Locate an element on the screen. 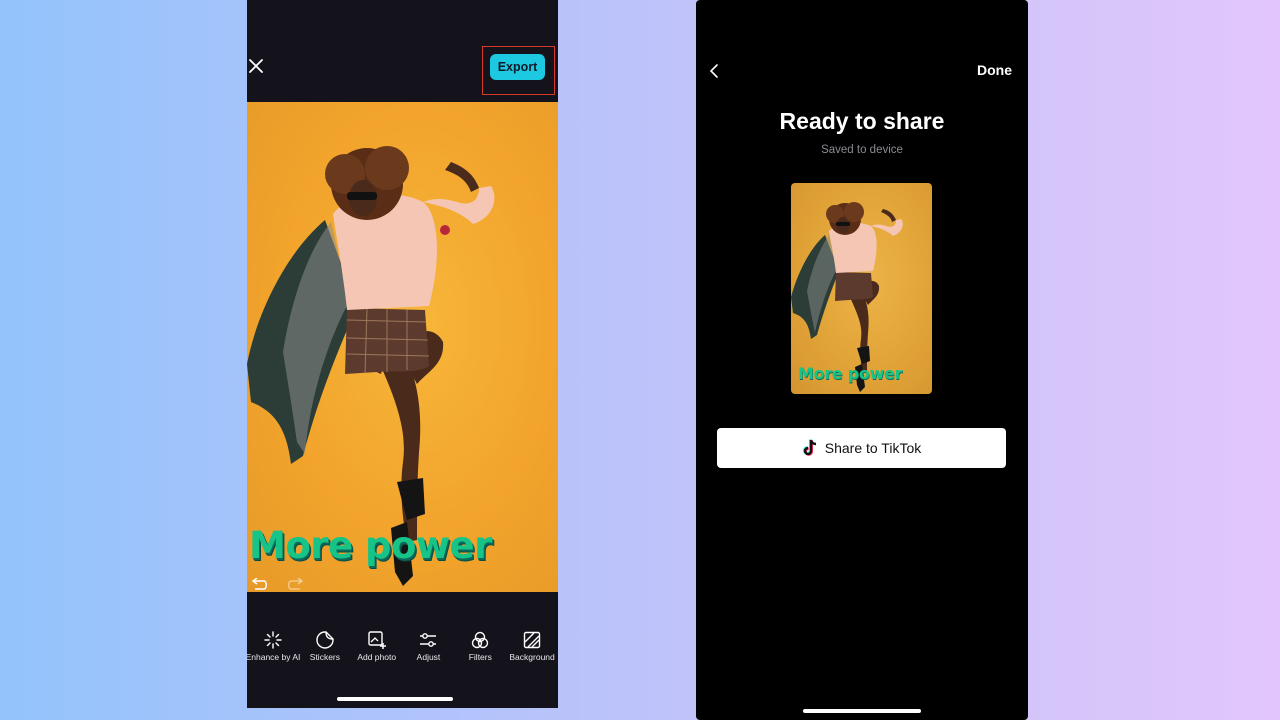 This screenshot has width=1280, height=720. tool-stickers: Stickers is located at coordinates (325, 646).